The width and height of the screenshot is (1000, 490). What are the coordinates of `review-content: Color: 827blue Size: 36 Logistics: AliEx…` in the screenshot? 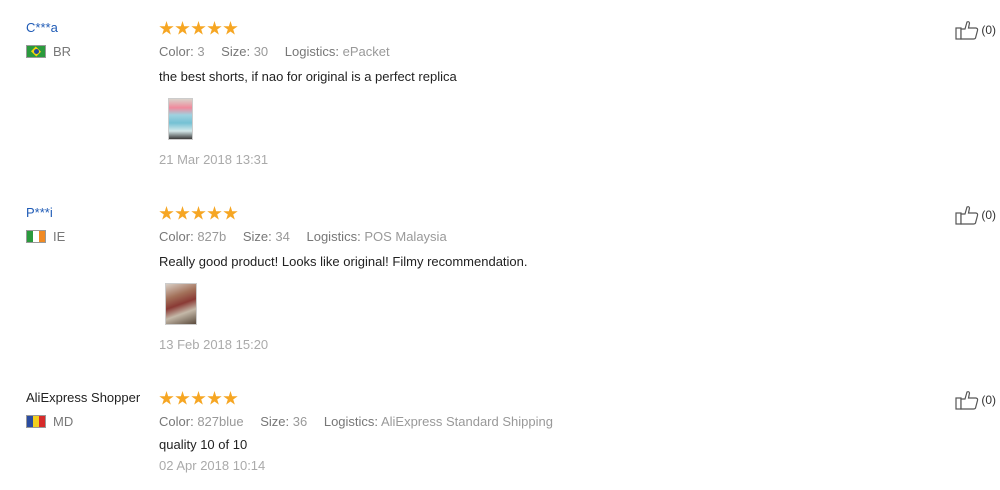 It's located at (539, 431).